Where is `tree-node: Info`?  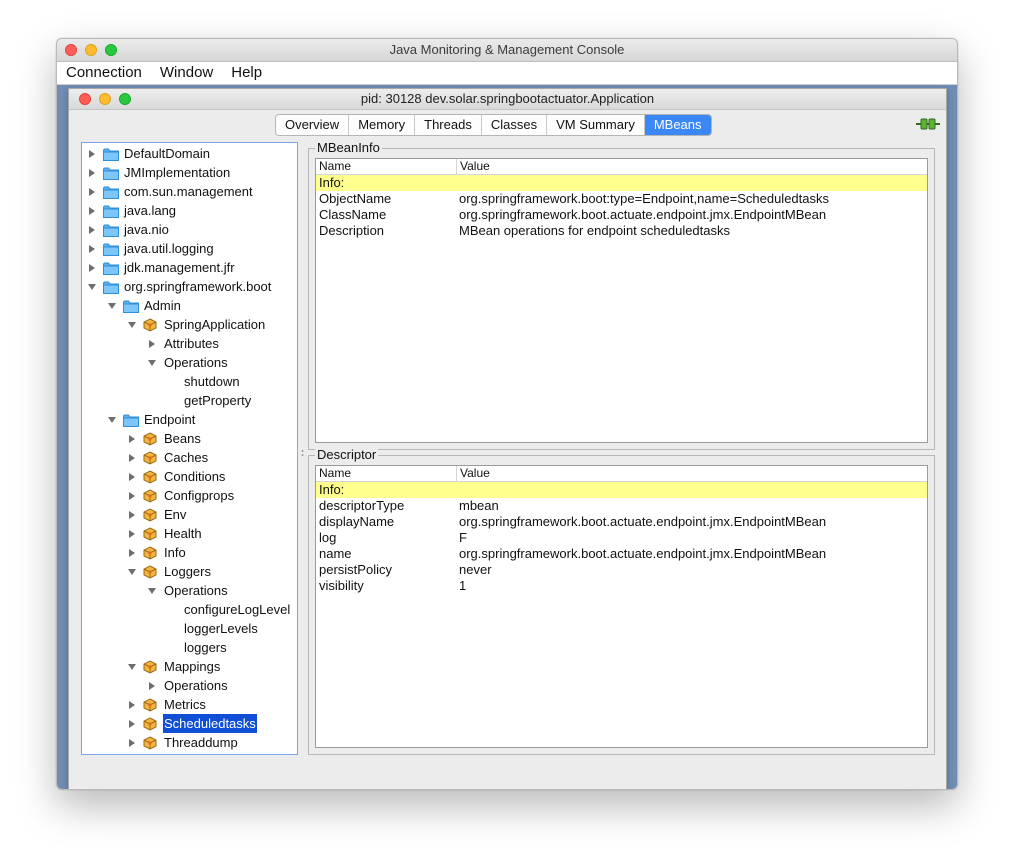 tree-node: Info is located at coordinates (157, 552).